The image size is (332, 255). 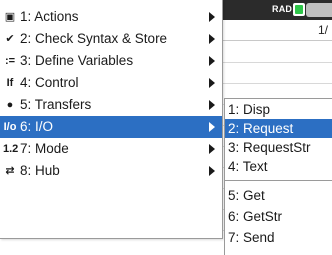 What do you see at coordinates (278, 109) in the screenshot?
I see `submenu-item-disp: 1: Disp` at bounding box center [278, 109].